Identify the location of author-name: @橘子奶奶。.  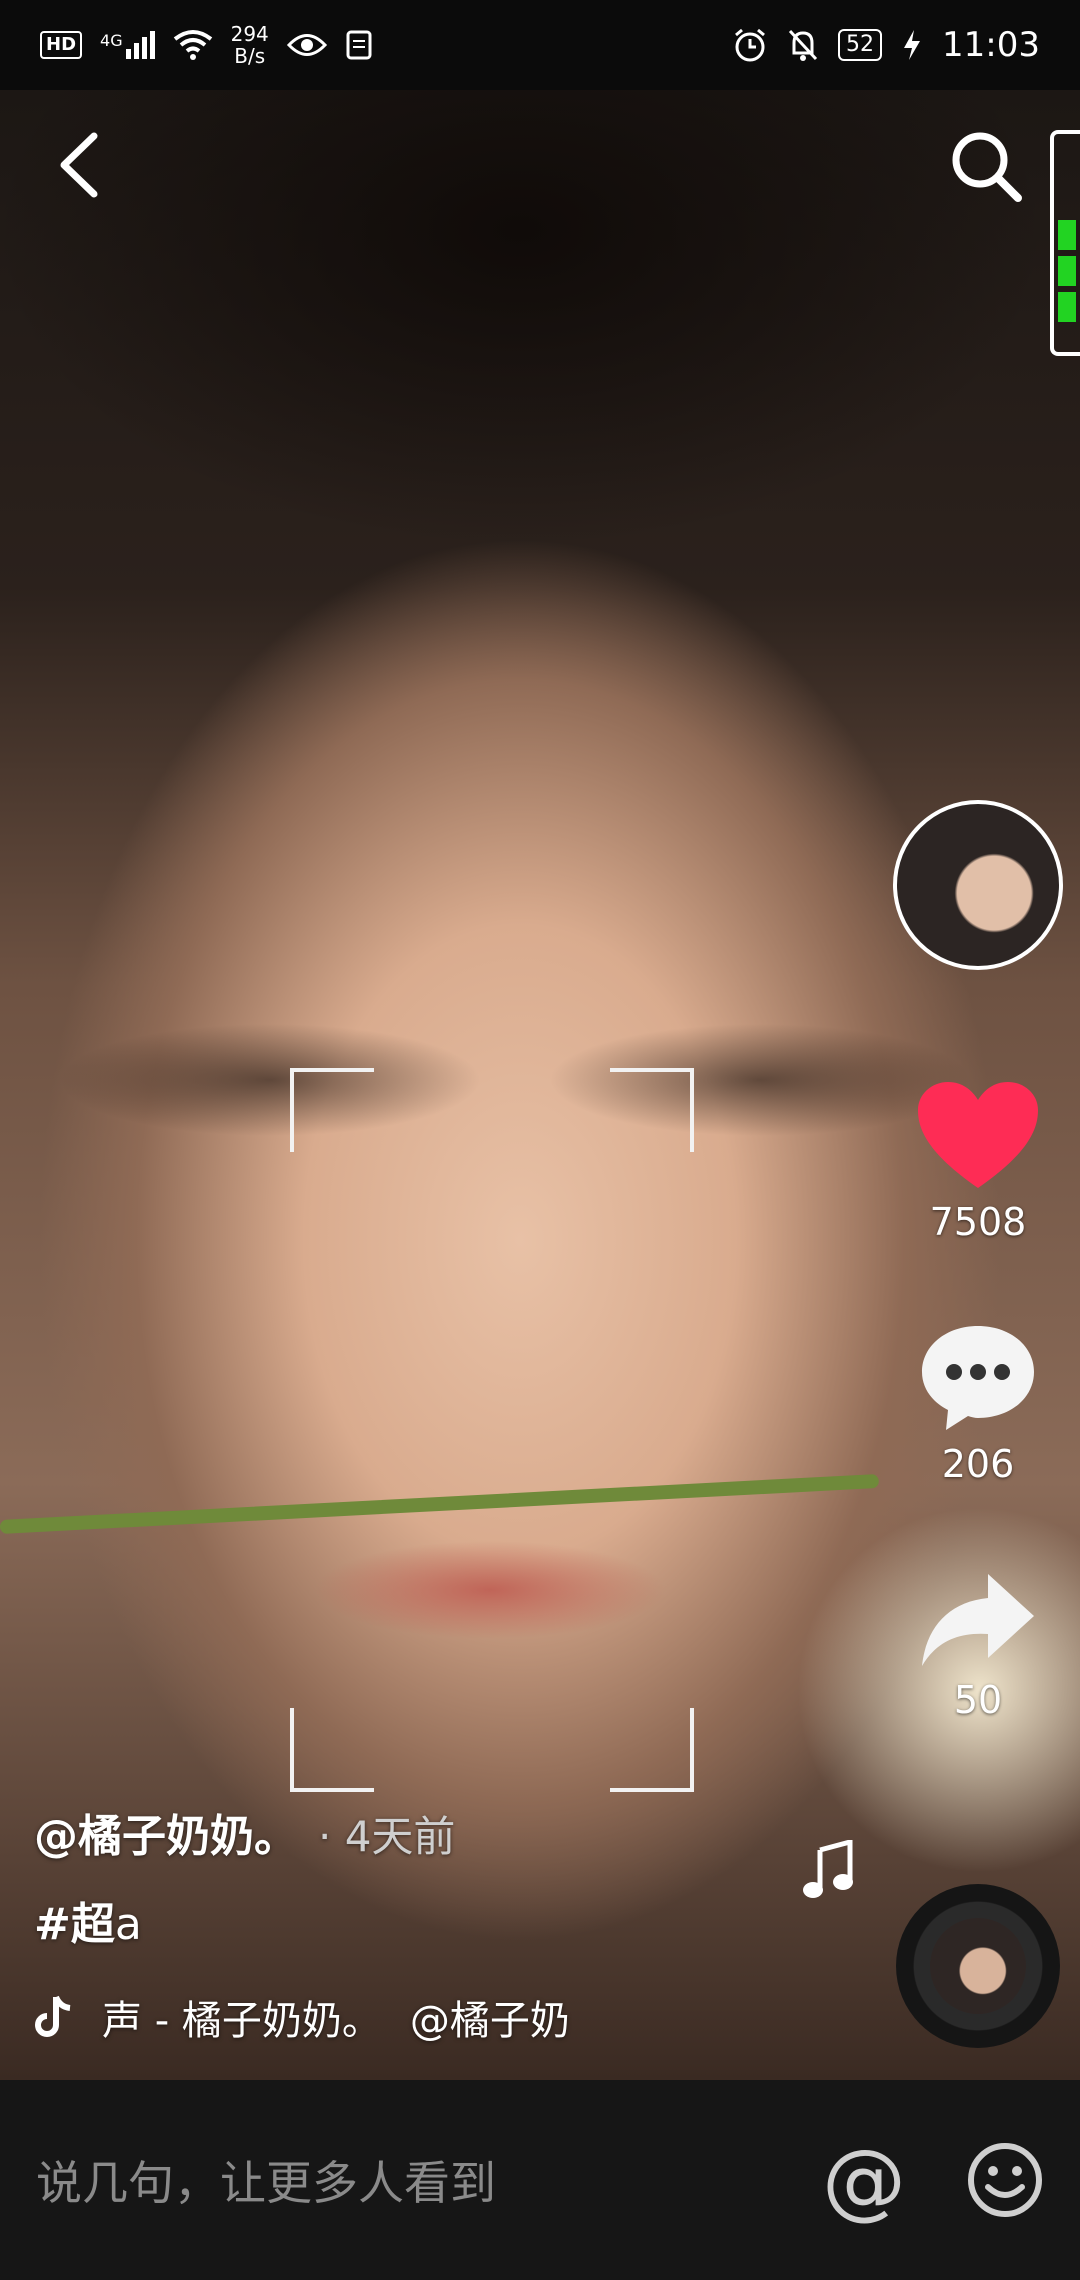
(166, 1832).